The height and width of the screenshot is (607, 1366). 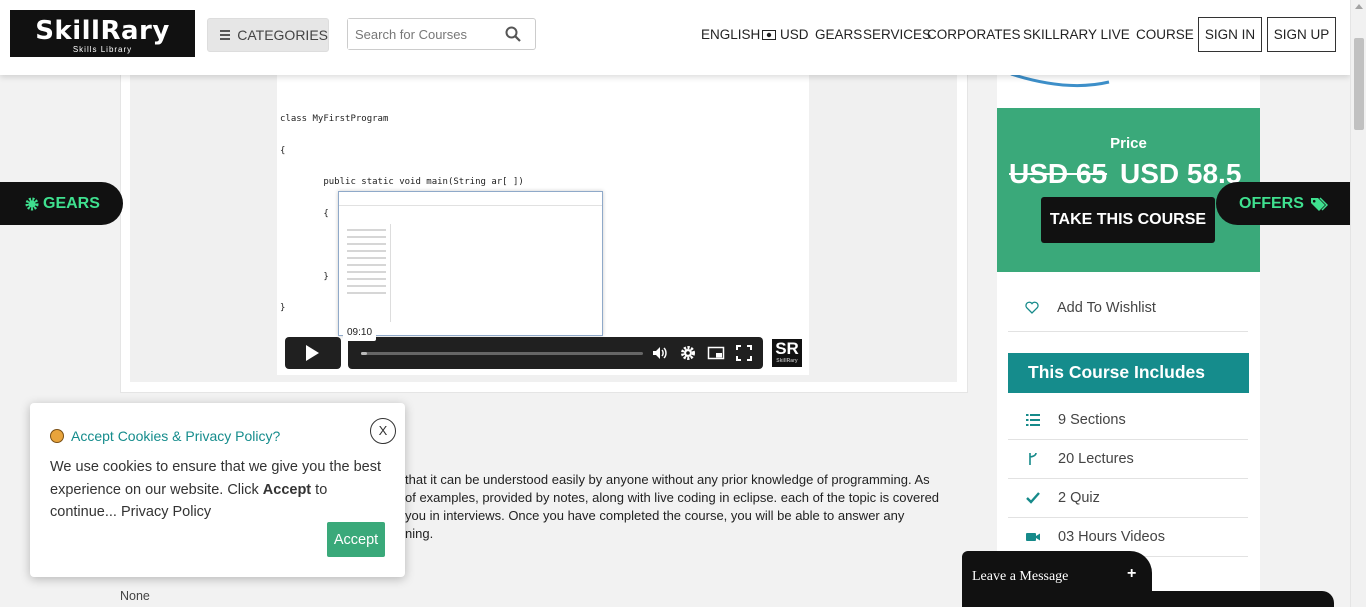 What do you see at coordinates (1128, 143) in the screenshot?
I see `price-label: Price` at bounding box center [1128, 143].